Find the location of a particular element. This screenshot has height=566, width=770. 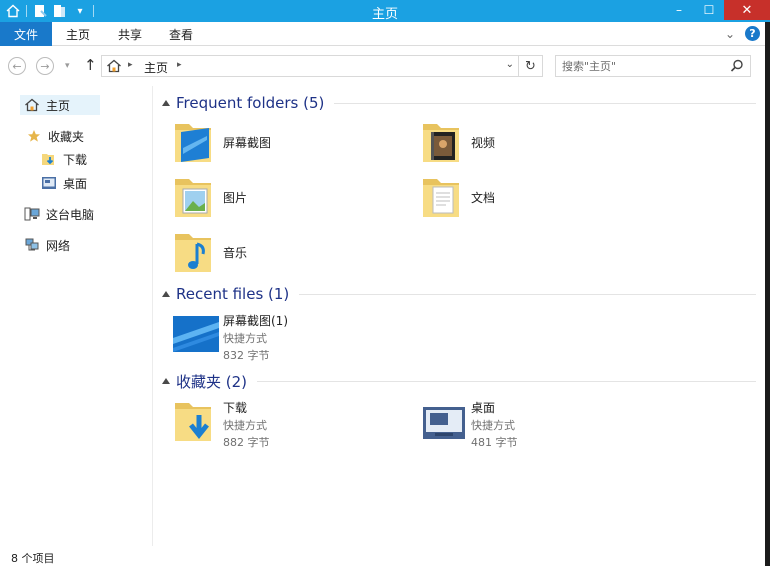

address-row: ← → ▾ ↑ ▸ 主页 ▸ ⌄ ↻ is located at coordinates (385, 66).